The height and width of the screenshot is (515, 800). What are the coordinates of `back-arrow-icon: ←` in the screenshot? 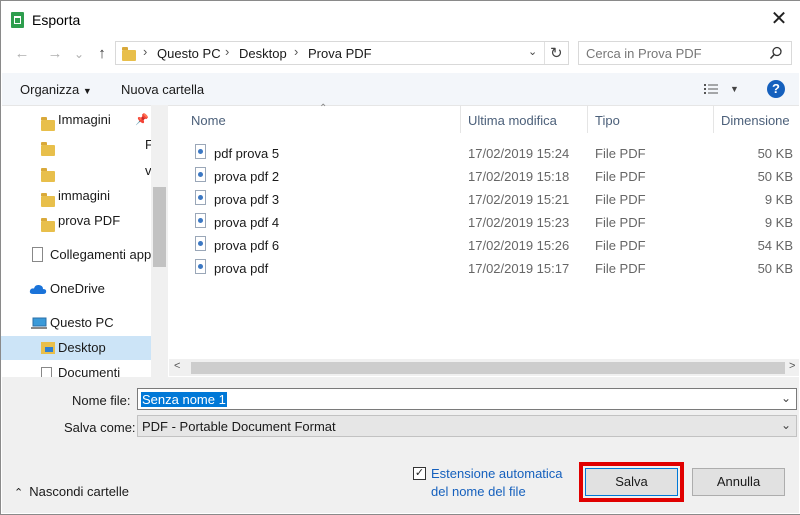 It's located at (22, 54).